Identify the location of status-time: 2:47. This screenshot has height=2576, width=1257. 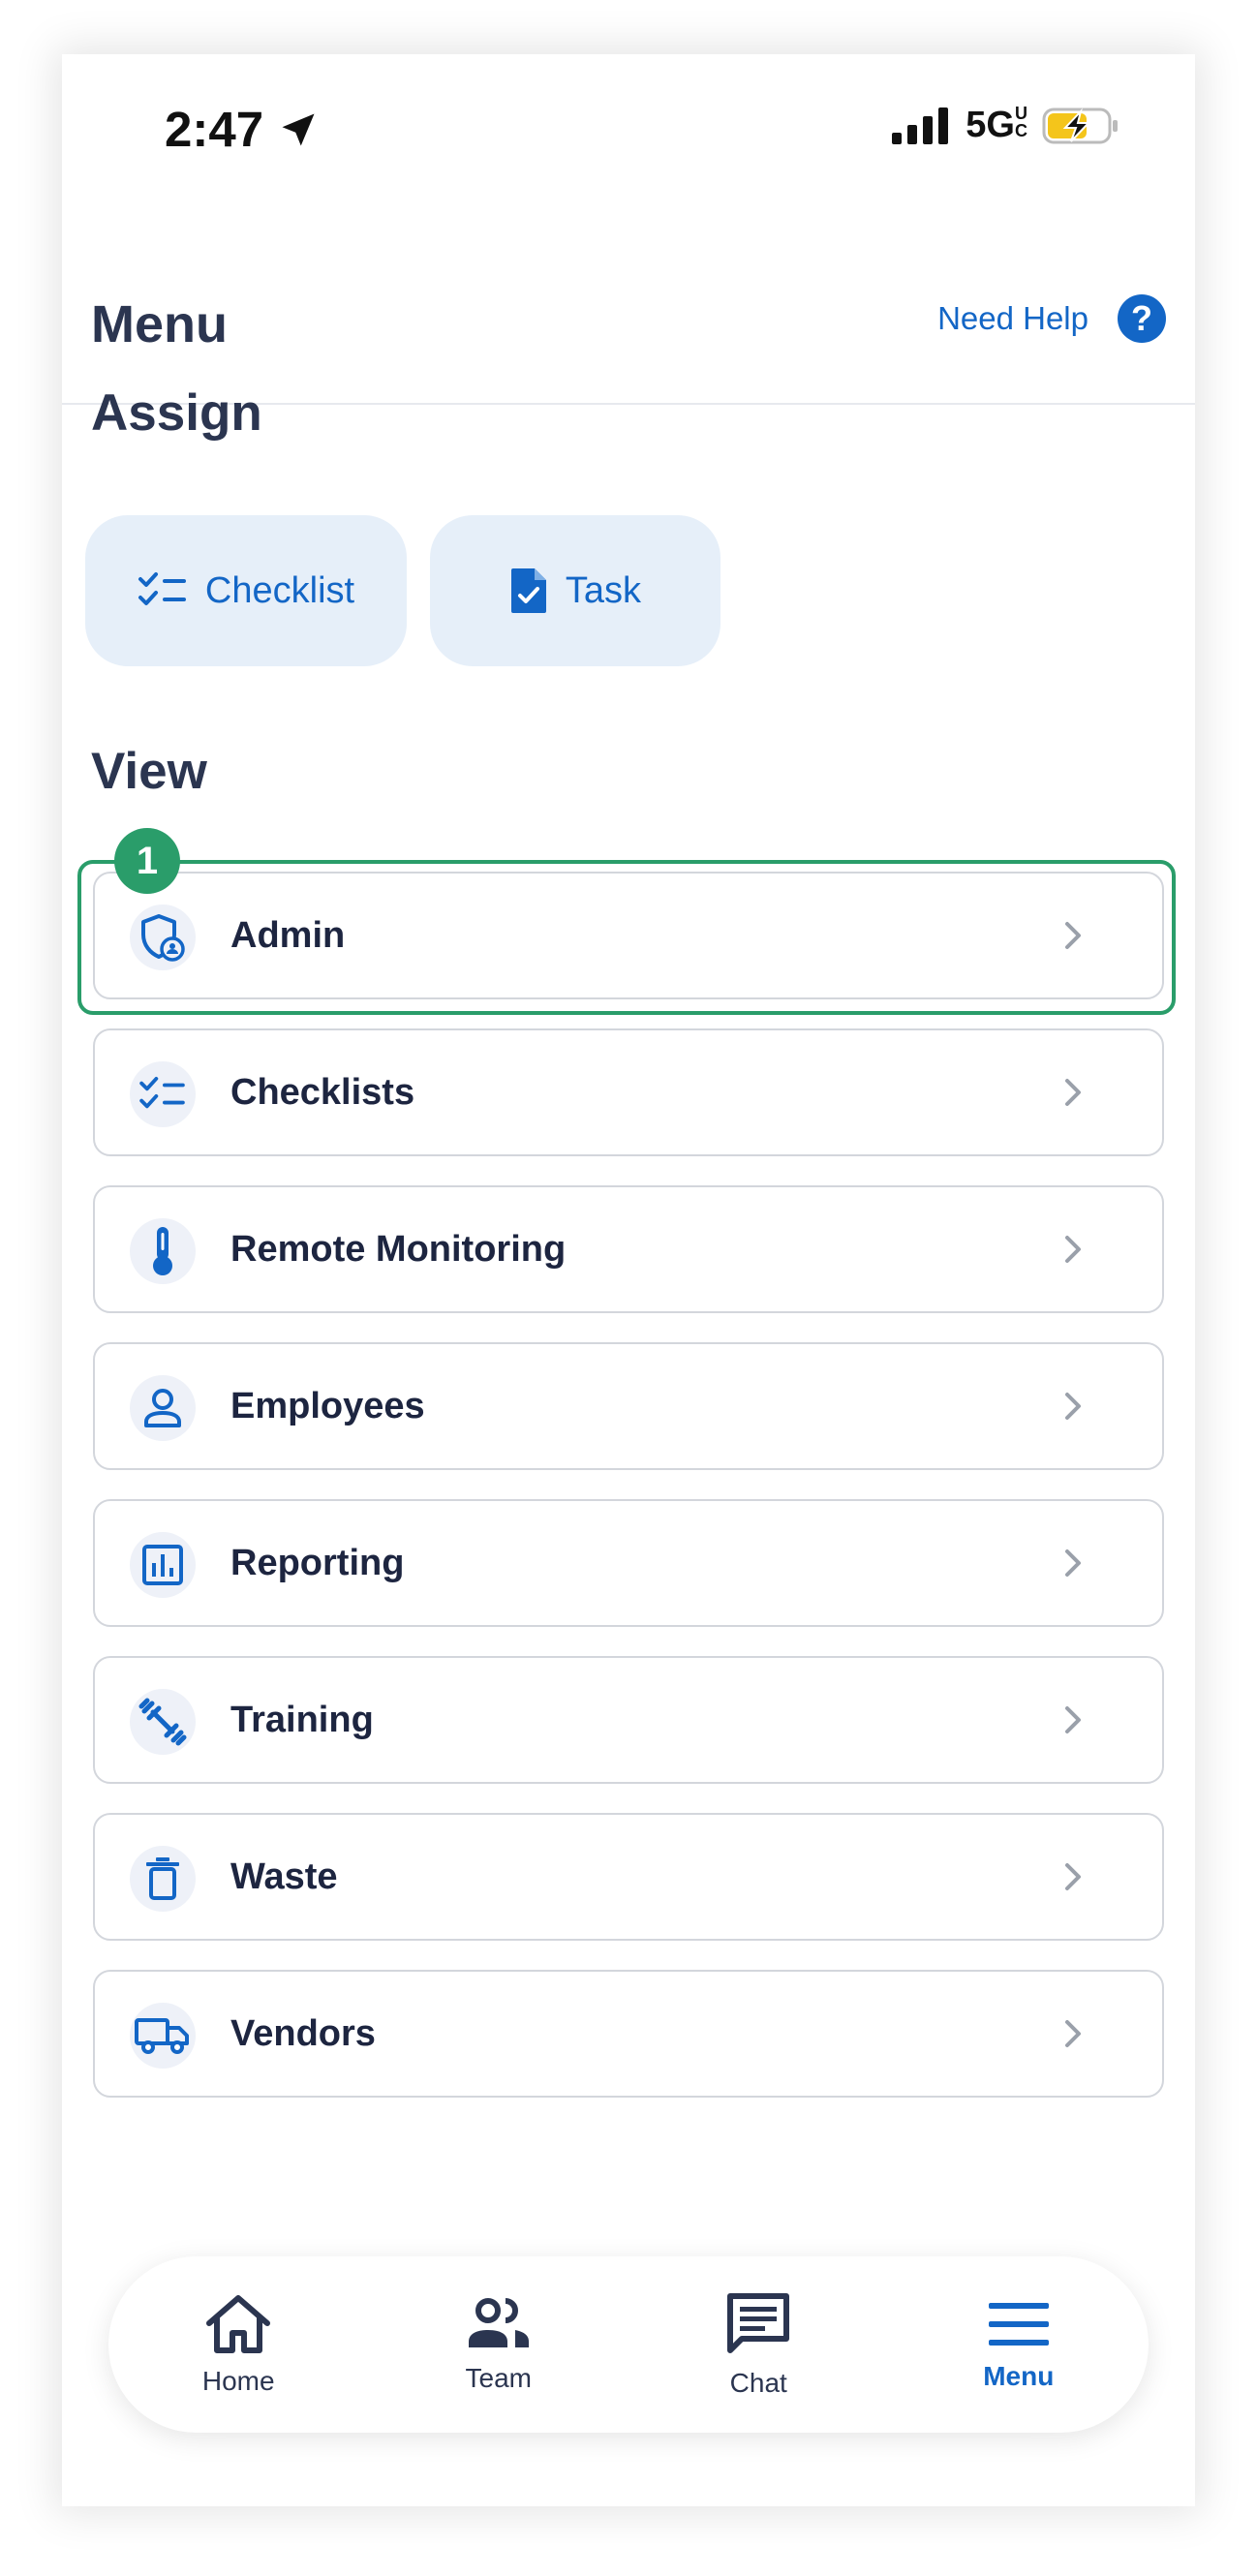
(242, 129).